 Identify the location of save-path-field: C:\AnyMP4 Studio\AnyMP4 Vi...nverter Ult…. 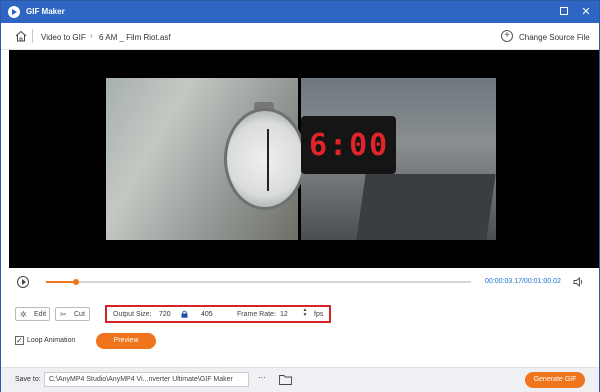
(146, 379).